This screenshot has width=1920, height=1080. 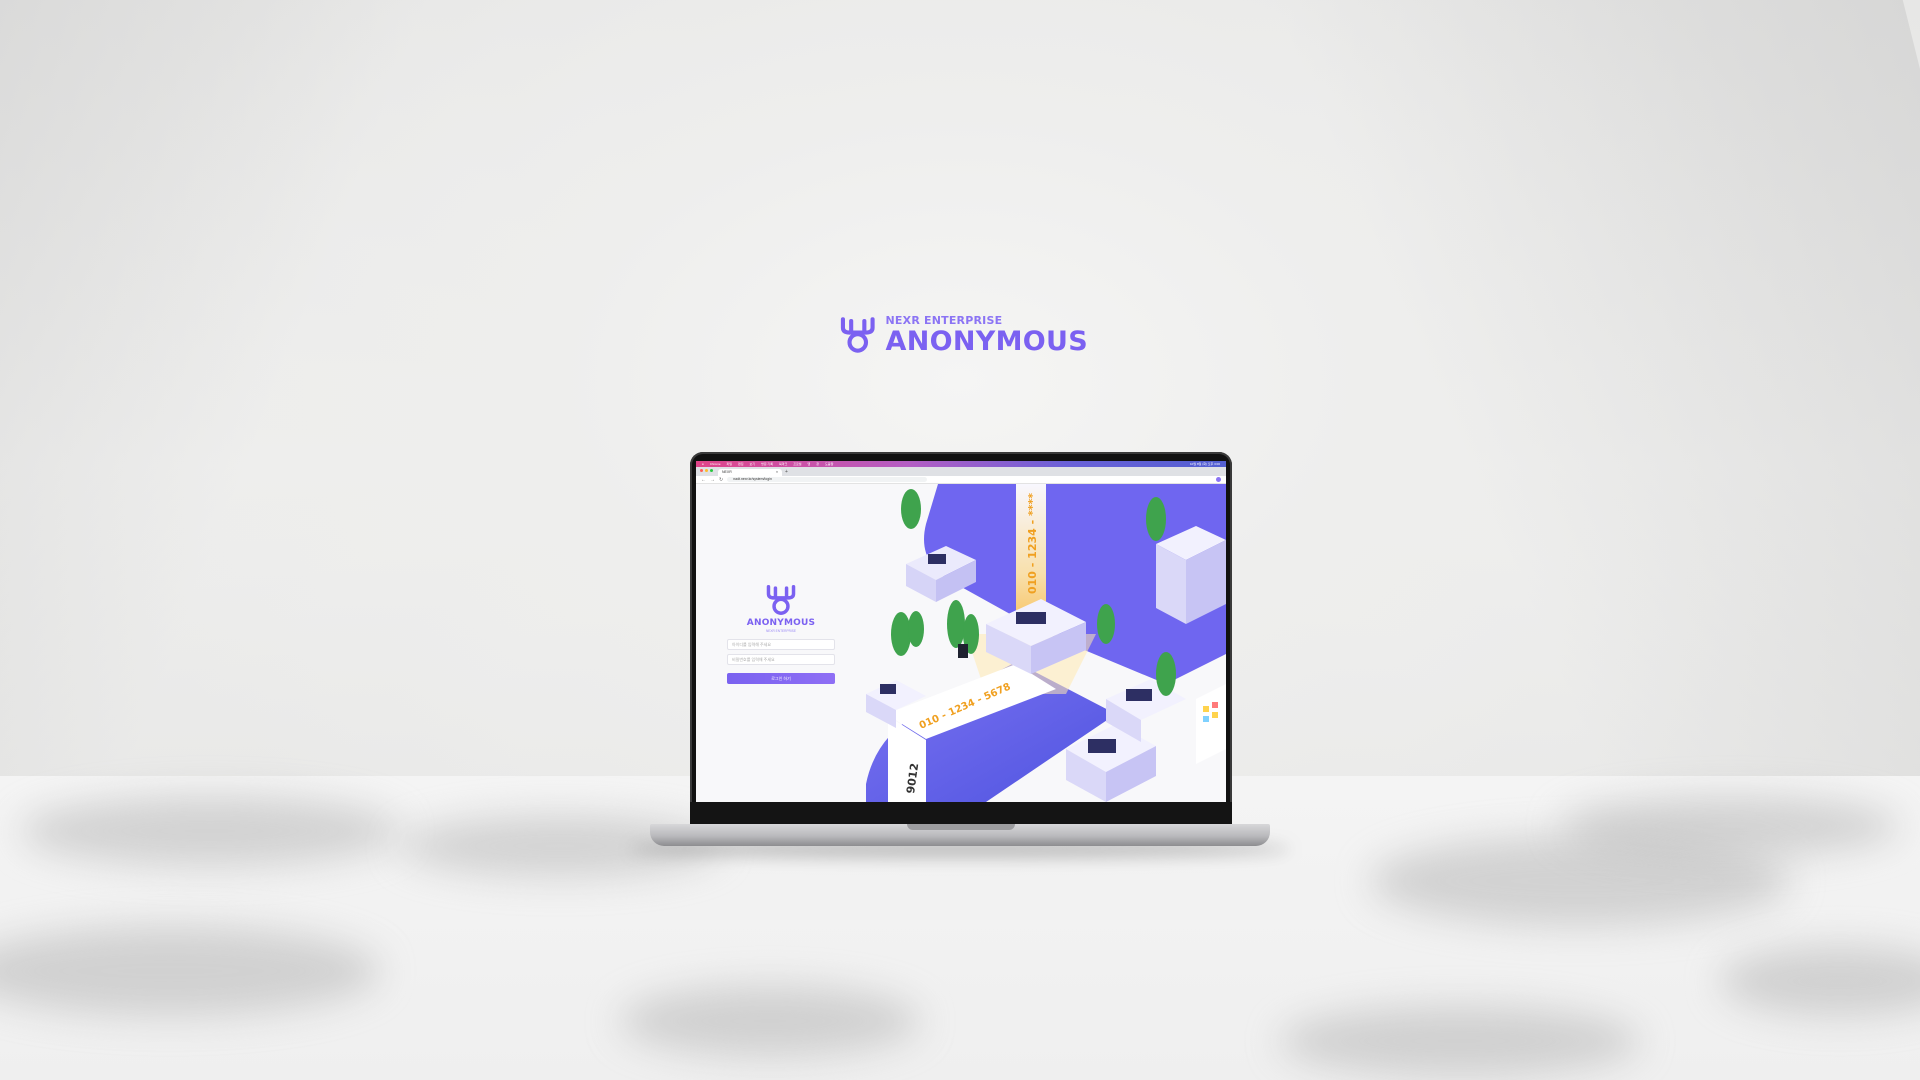 What do you see at coordinates (750, 472) in the screenshot?
I see `browser-tab: NEXR ×` at bounding box center [750, 472].